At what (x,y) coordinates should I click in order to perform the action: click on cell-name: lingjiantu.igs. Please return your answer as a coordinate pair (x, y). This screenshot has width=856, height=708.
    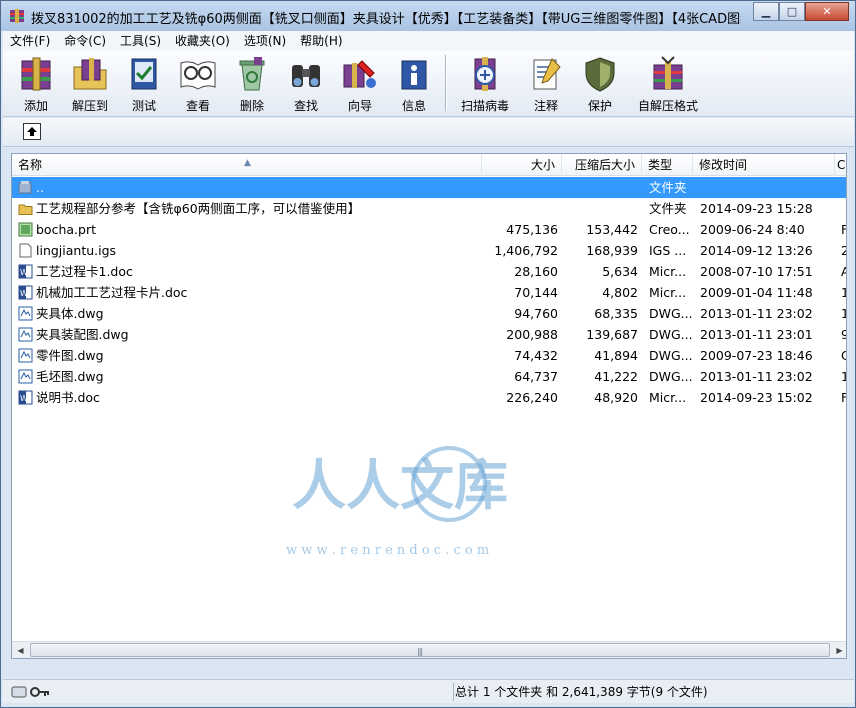
    Looking at the image, I should click on (76, 250).